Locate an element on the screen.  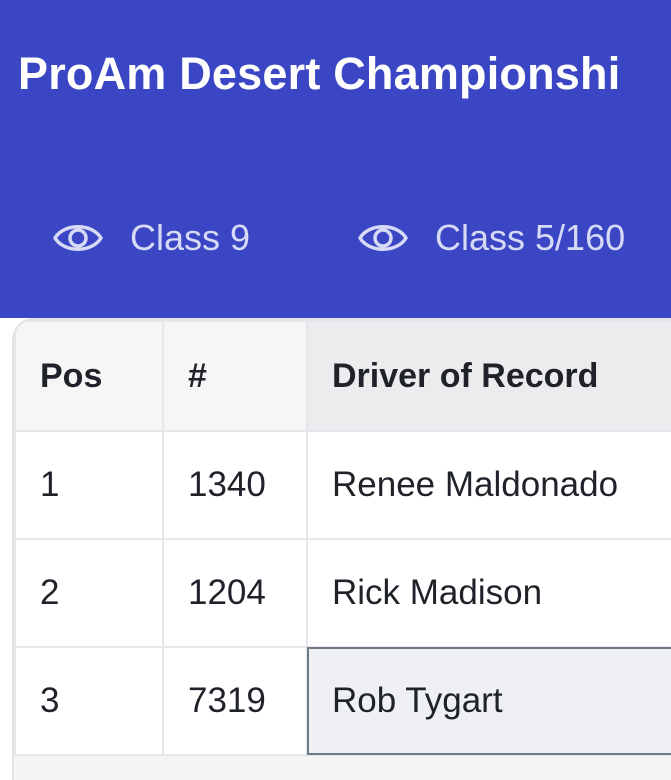
cell-pos: 3 is located at coordinates (89, 701).